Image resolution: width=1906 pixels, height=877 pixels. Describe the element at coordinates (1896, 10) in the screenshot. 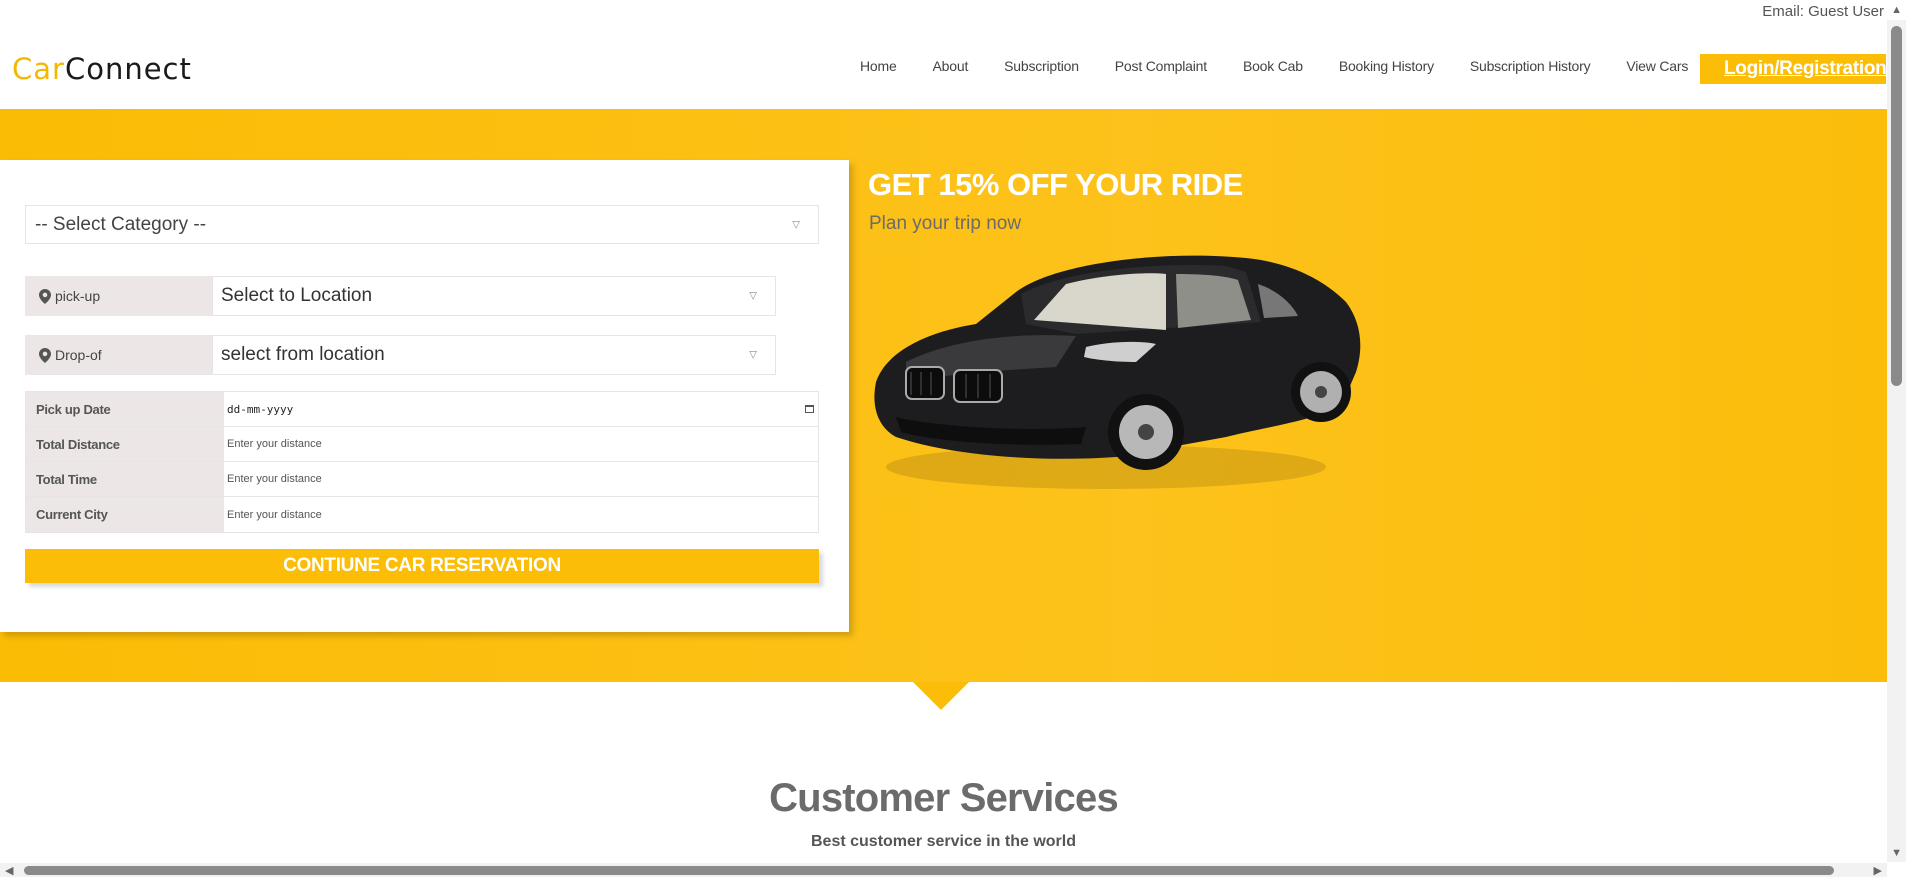

I see `scroll-up-arrow-icon: ▲` at that location.